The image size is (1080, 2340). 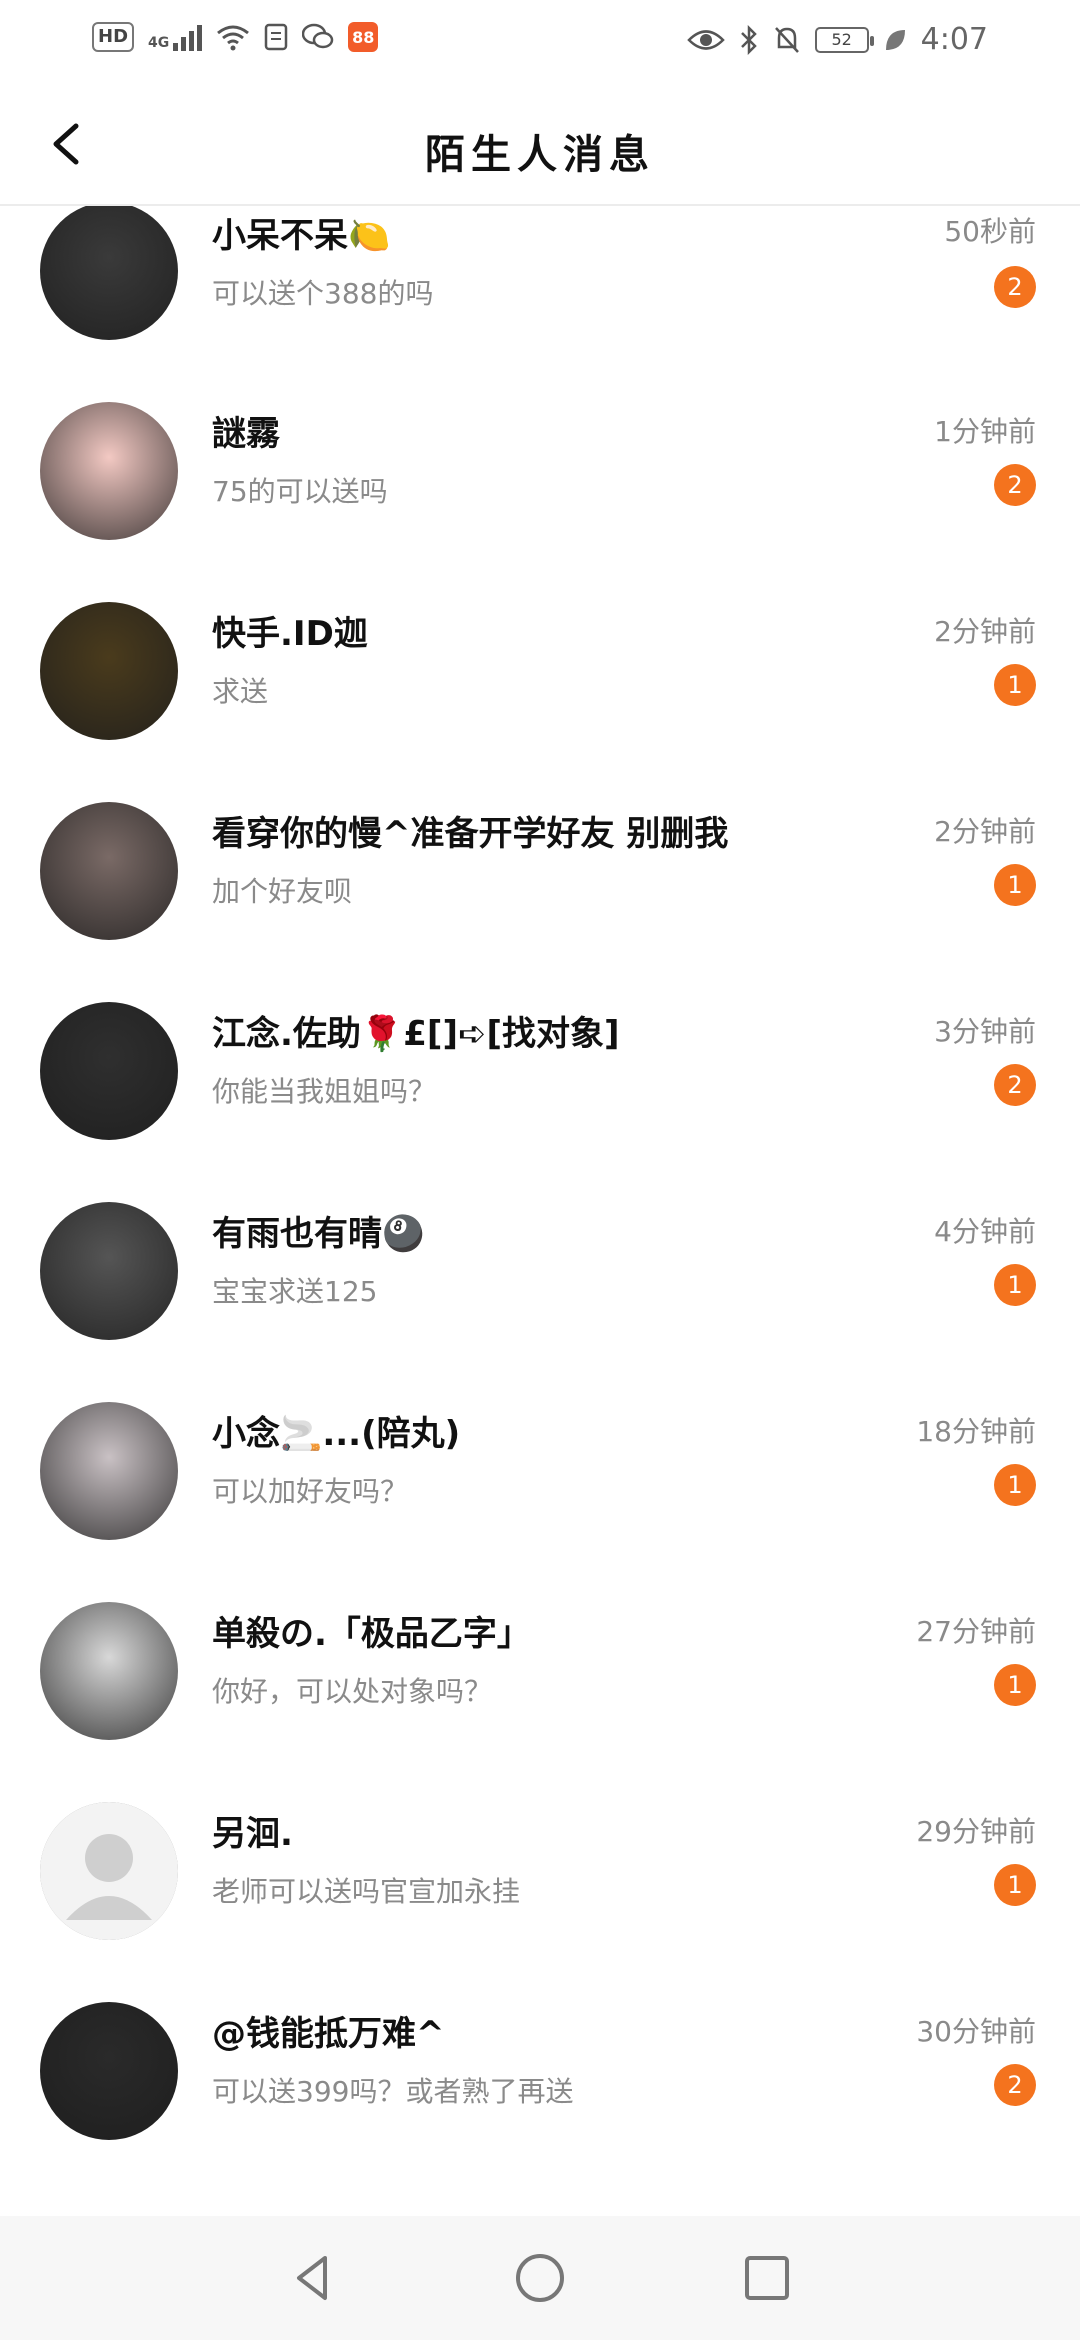 I want to click on message-preview: 求送, so click(x=240, y=691).